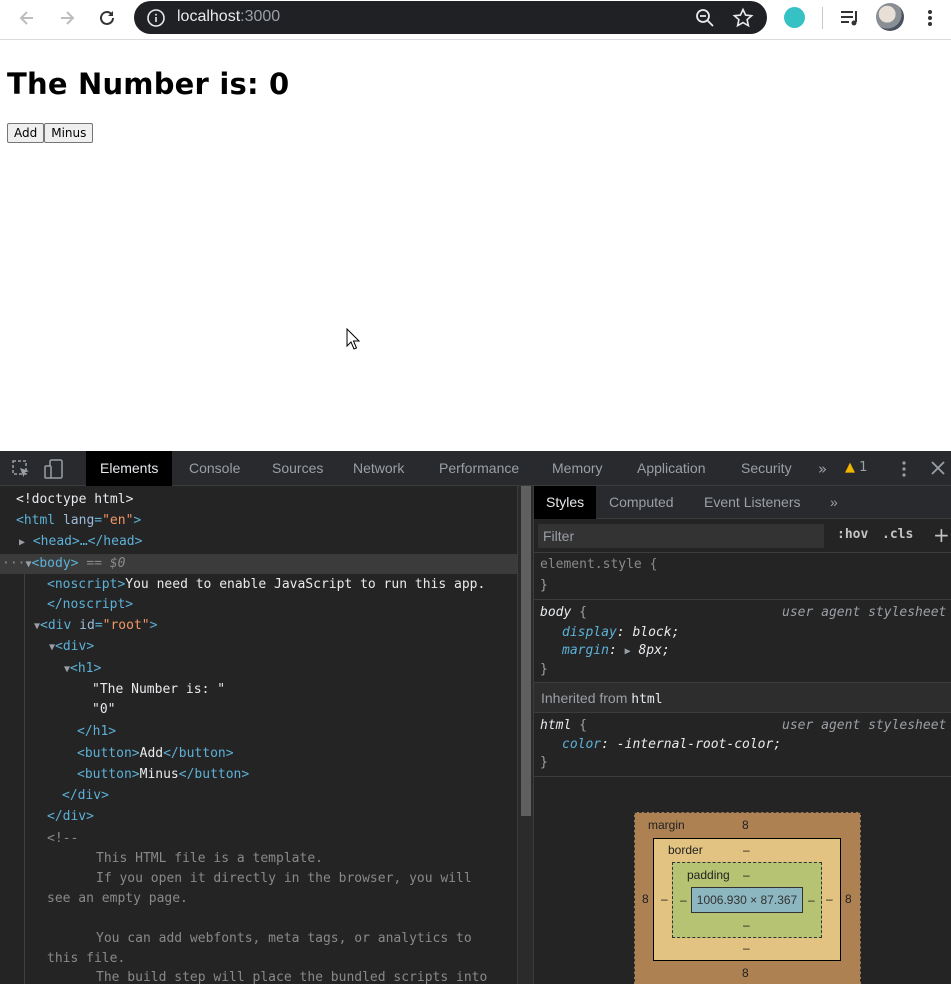 Image resolution: width=951 pixels, height=984 pixels. I want to click on reload-button, so click(107, 18).